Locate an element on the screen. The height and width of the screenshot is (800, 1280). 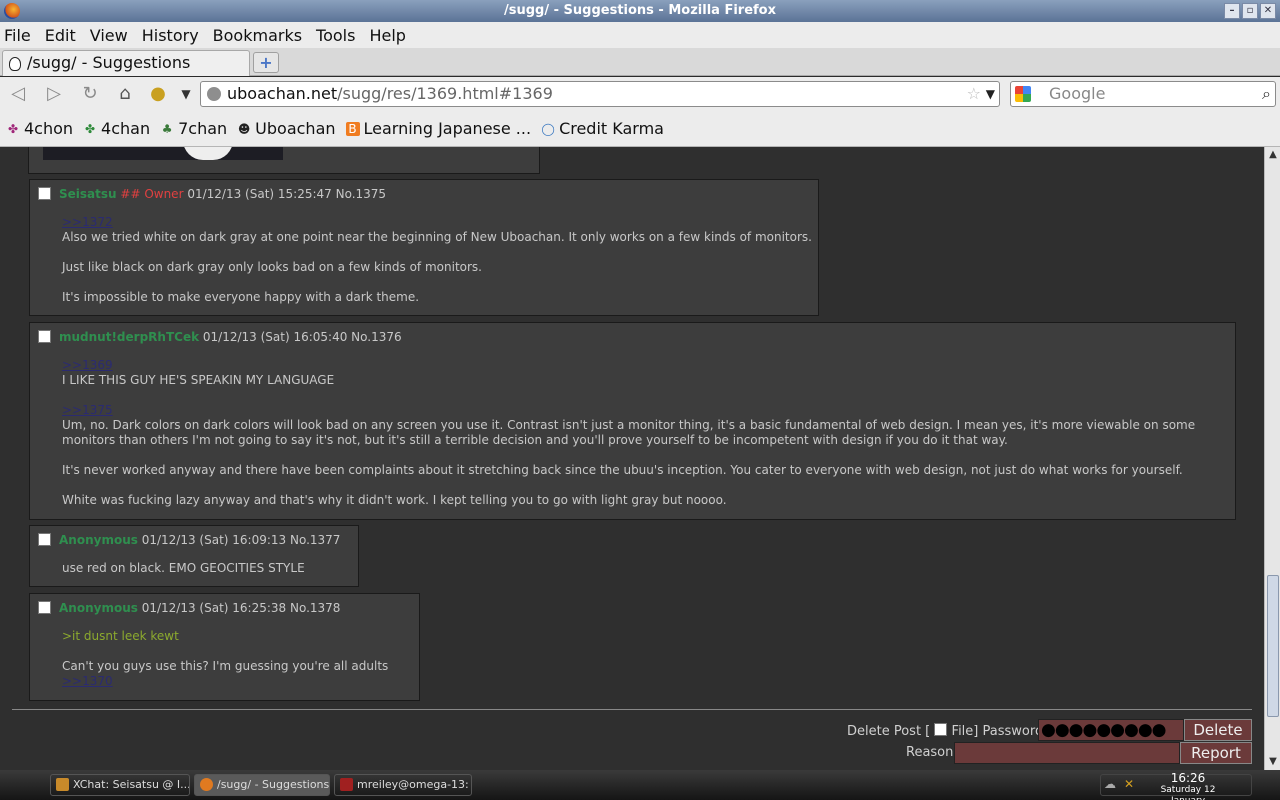
window-controls: – ▫ ✕ is located at coordinates (1250, 11).